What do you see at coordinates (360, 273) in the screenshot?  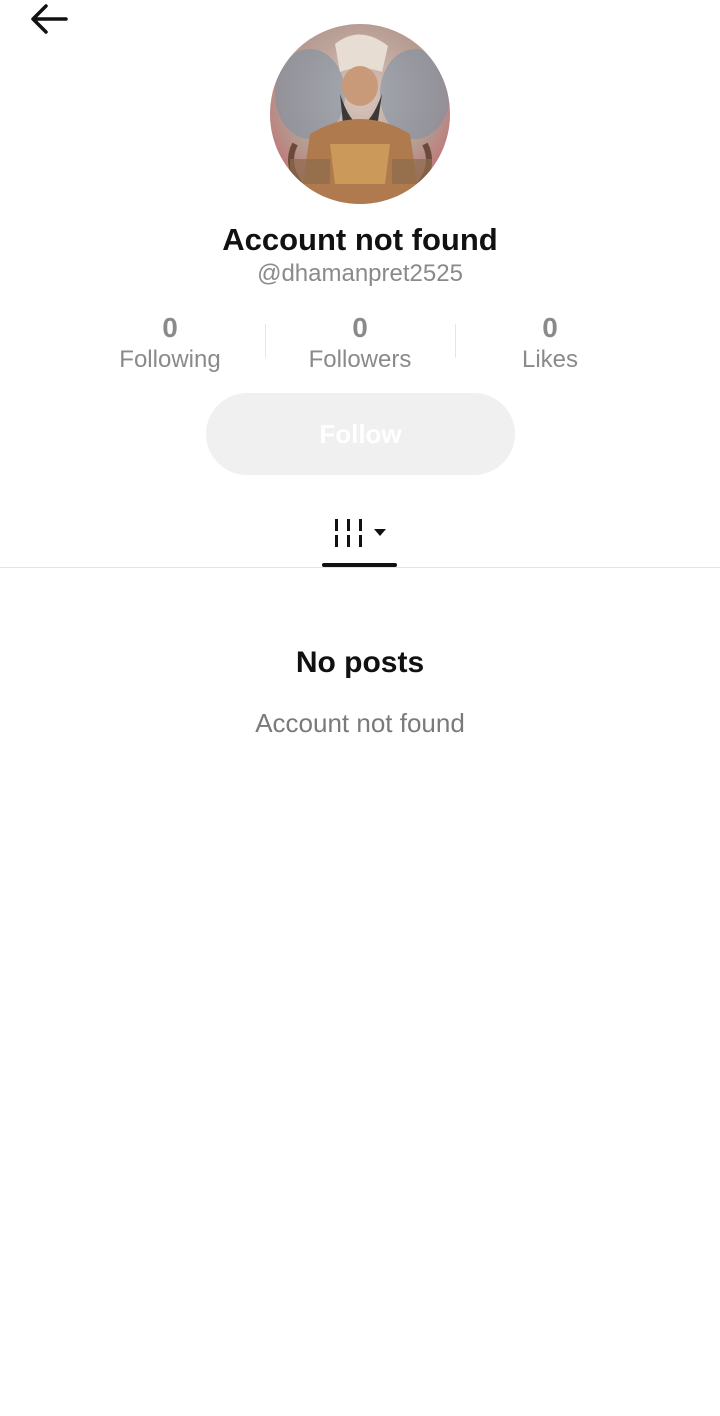 I see `profile-handle: @dhamanpret2525` at bounding box center [360, 273].